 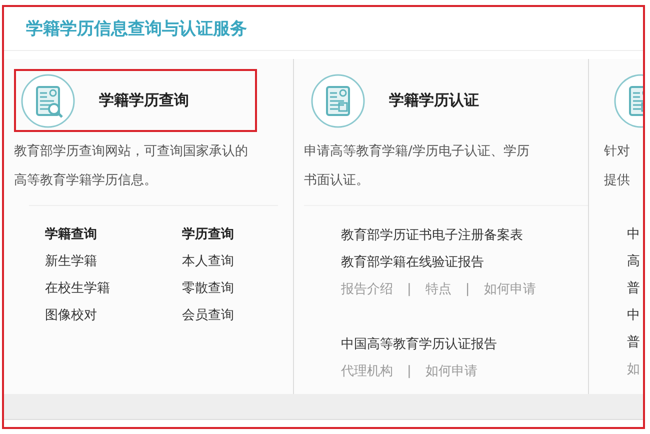 What do you see at coordinates (48, 101) in the screenshot?
I see `document-search-icon` at bounding box center [48, 101].